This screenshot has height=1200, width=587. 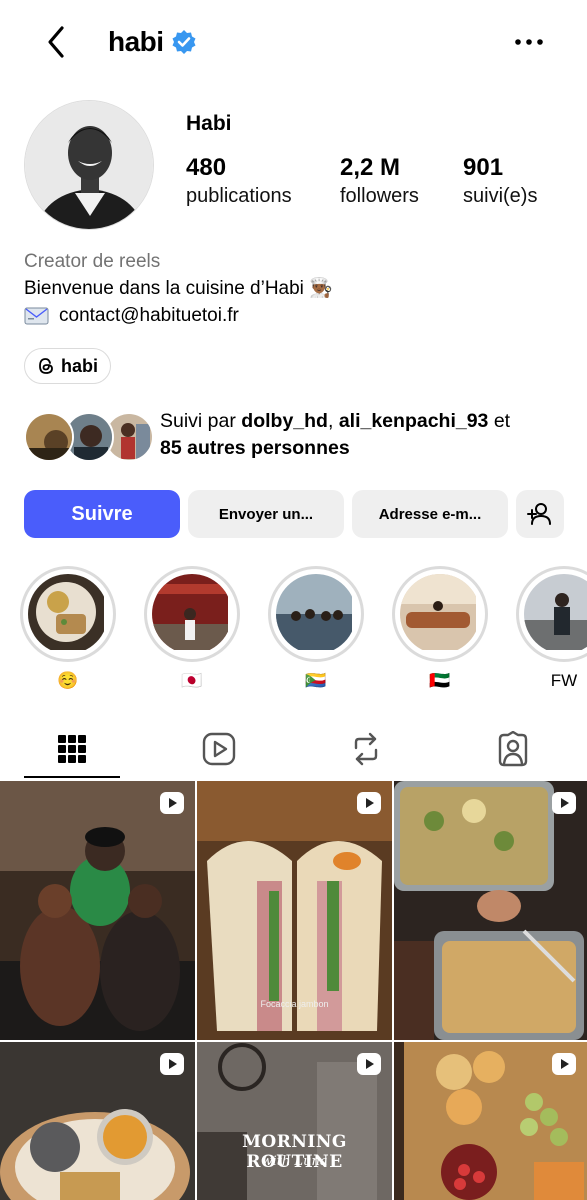 I want to click on highlight-item: 🇯🇵, so click(x=192, y=629).